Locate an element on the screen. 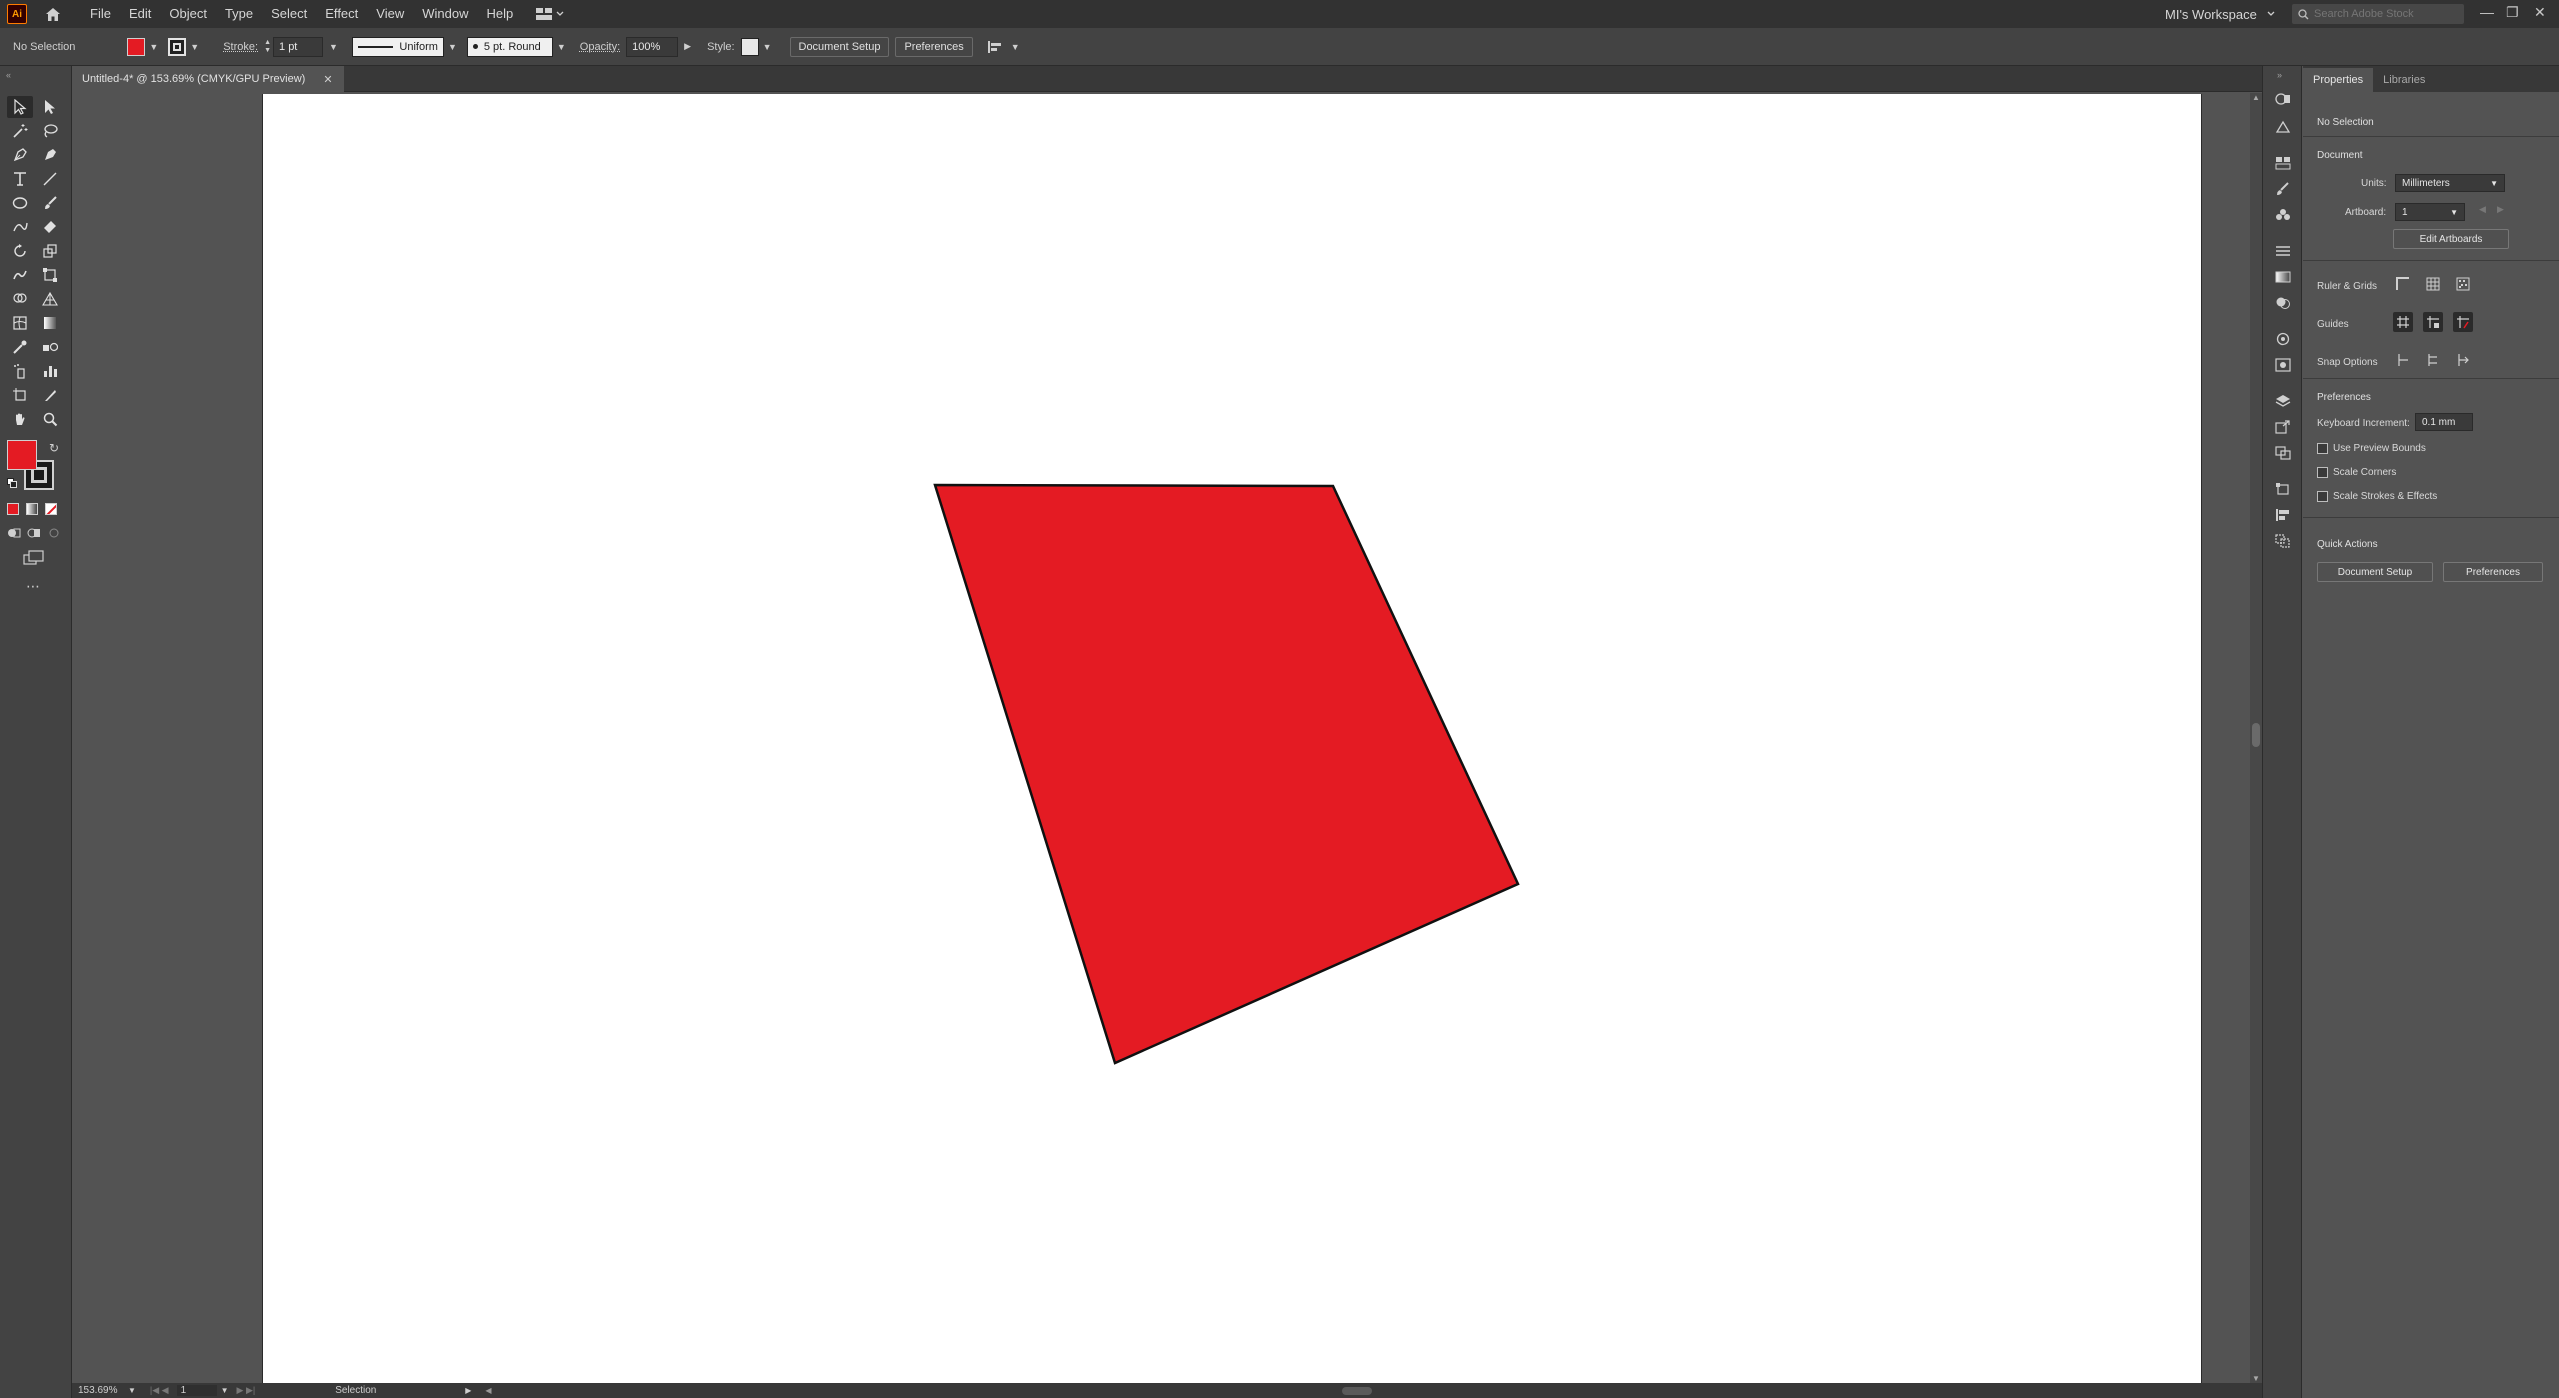 Image resolution: width=2559 pixels, height=1398 pixels. hand-tool is located at coordinates (20, 419).